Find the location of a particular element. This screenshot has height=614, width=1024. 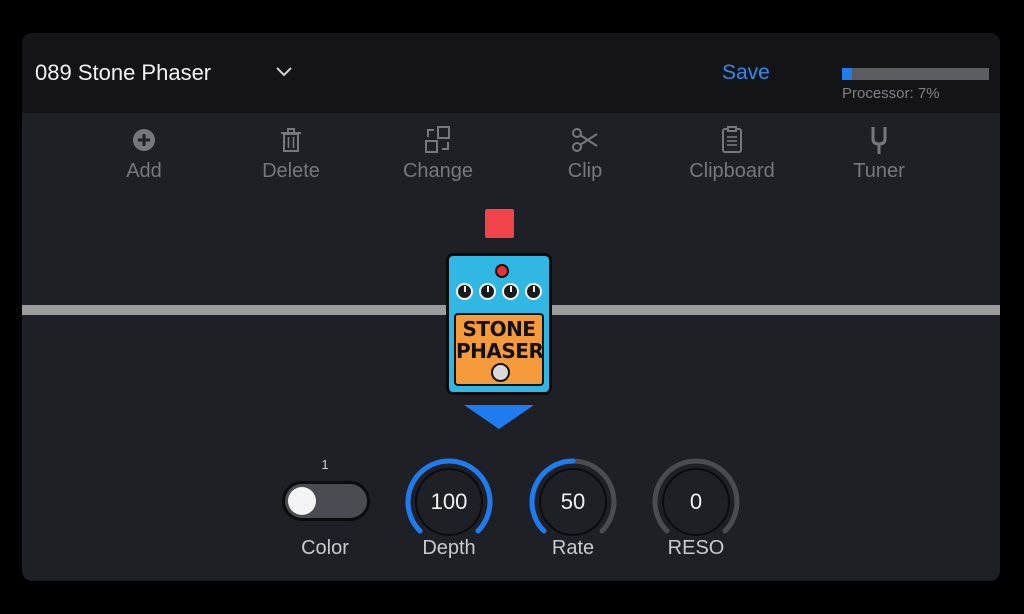

param-rate: 50 Rate is located at coordinates (573, 508).